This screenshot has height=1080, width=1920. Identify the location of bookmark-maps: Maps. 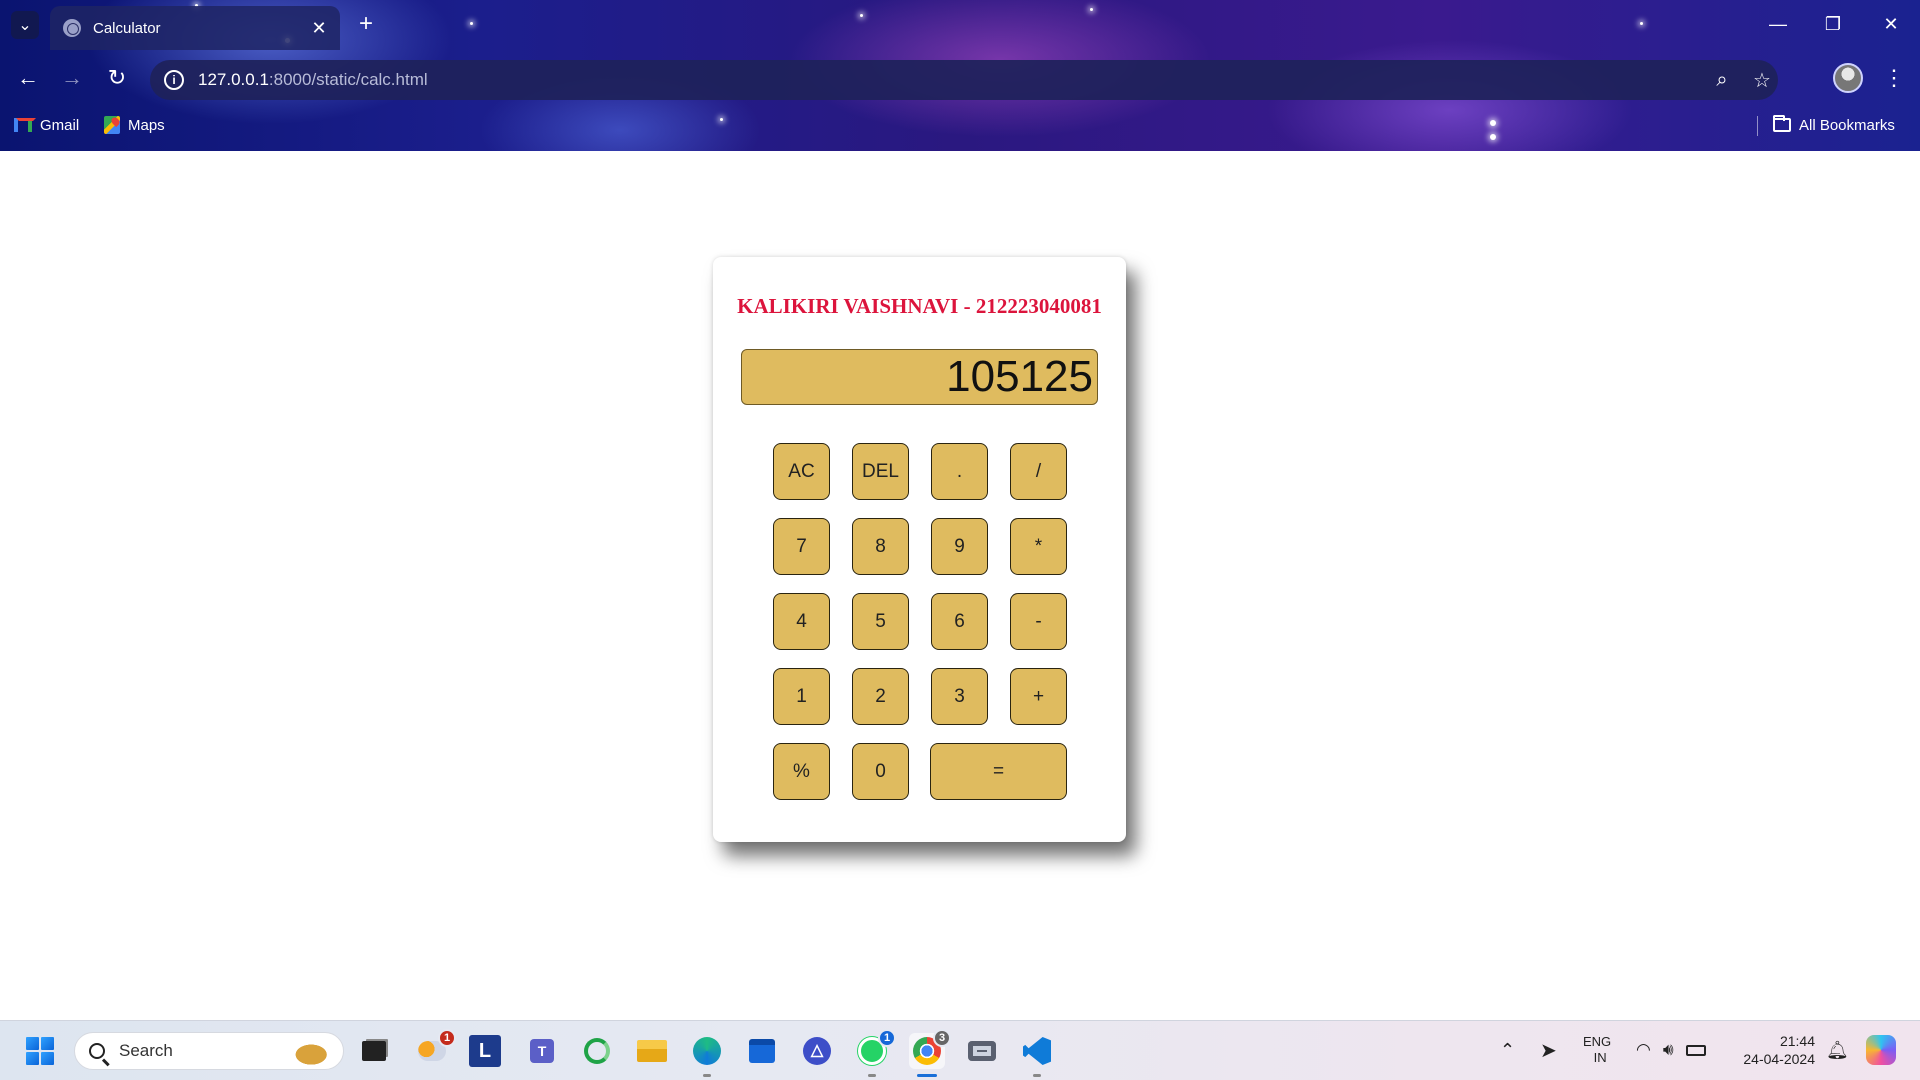
(134, 125).